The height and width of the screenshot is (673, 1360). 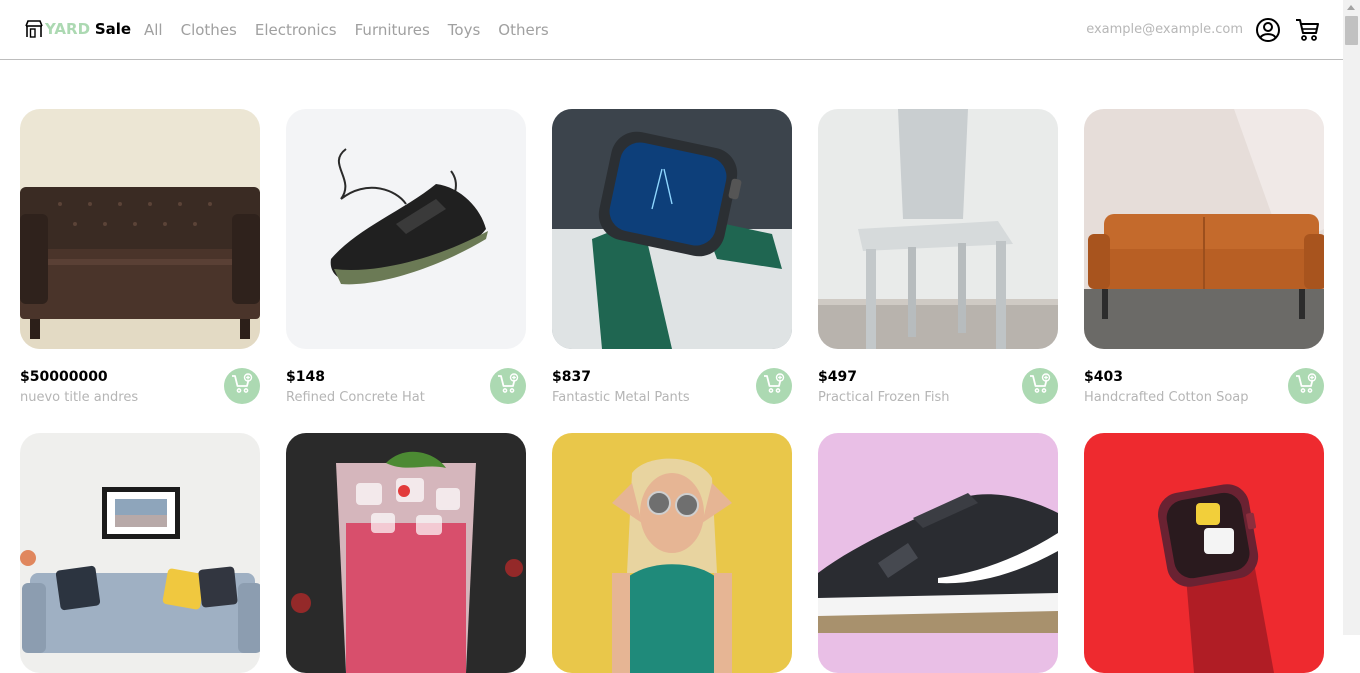 I want to click on product-price: $50000000, so click(x=64, y=377).